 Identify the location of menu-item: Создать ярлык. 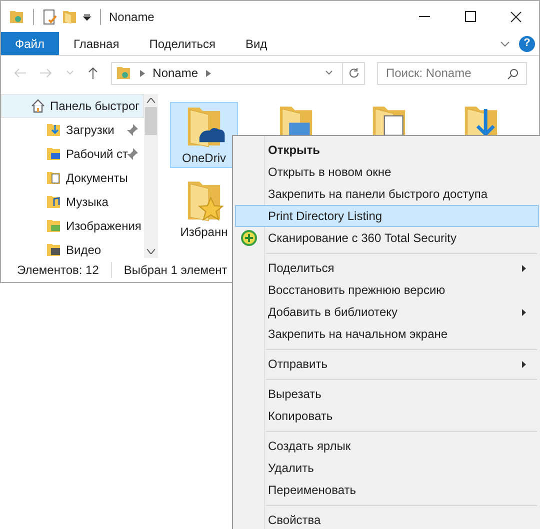
(387, 446).